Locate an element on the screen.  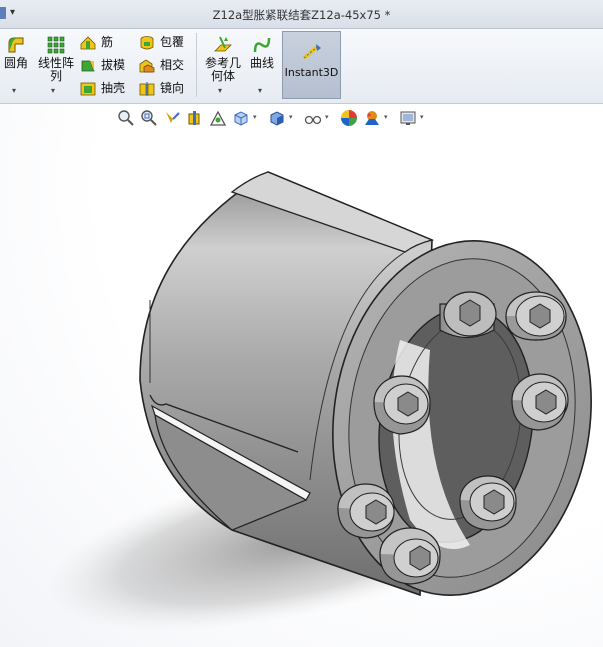
intersect-button: 相交 is located at coordinates (161, 65).